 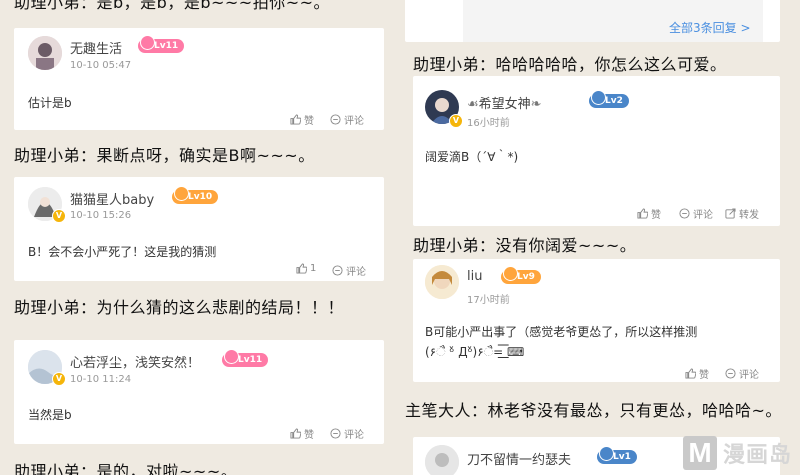 What do you see at coordinates (50, 103) in the screenshot?
I see `comment-text: 估计是b` at bounding box center [50, 103].